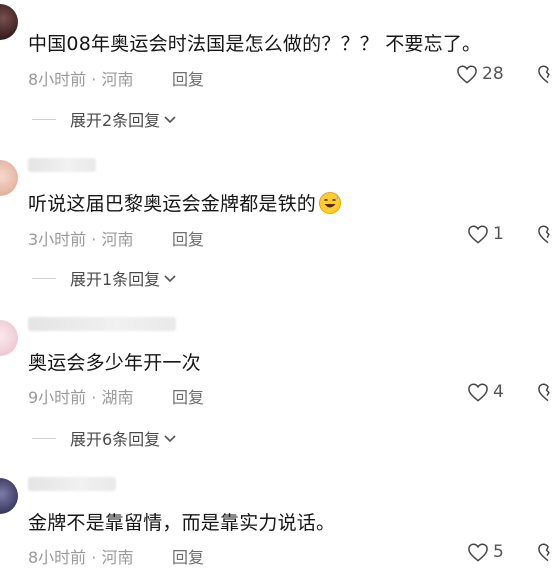 The height and width of the screenshot is (572, 554). Describe the element at coordinates (115, 279) in the screenshot. I see `expand-replies-label: 展开1条回复` at that location.